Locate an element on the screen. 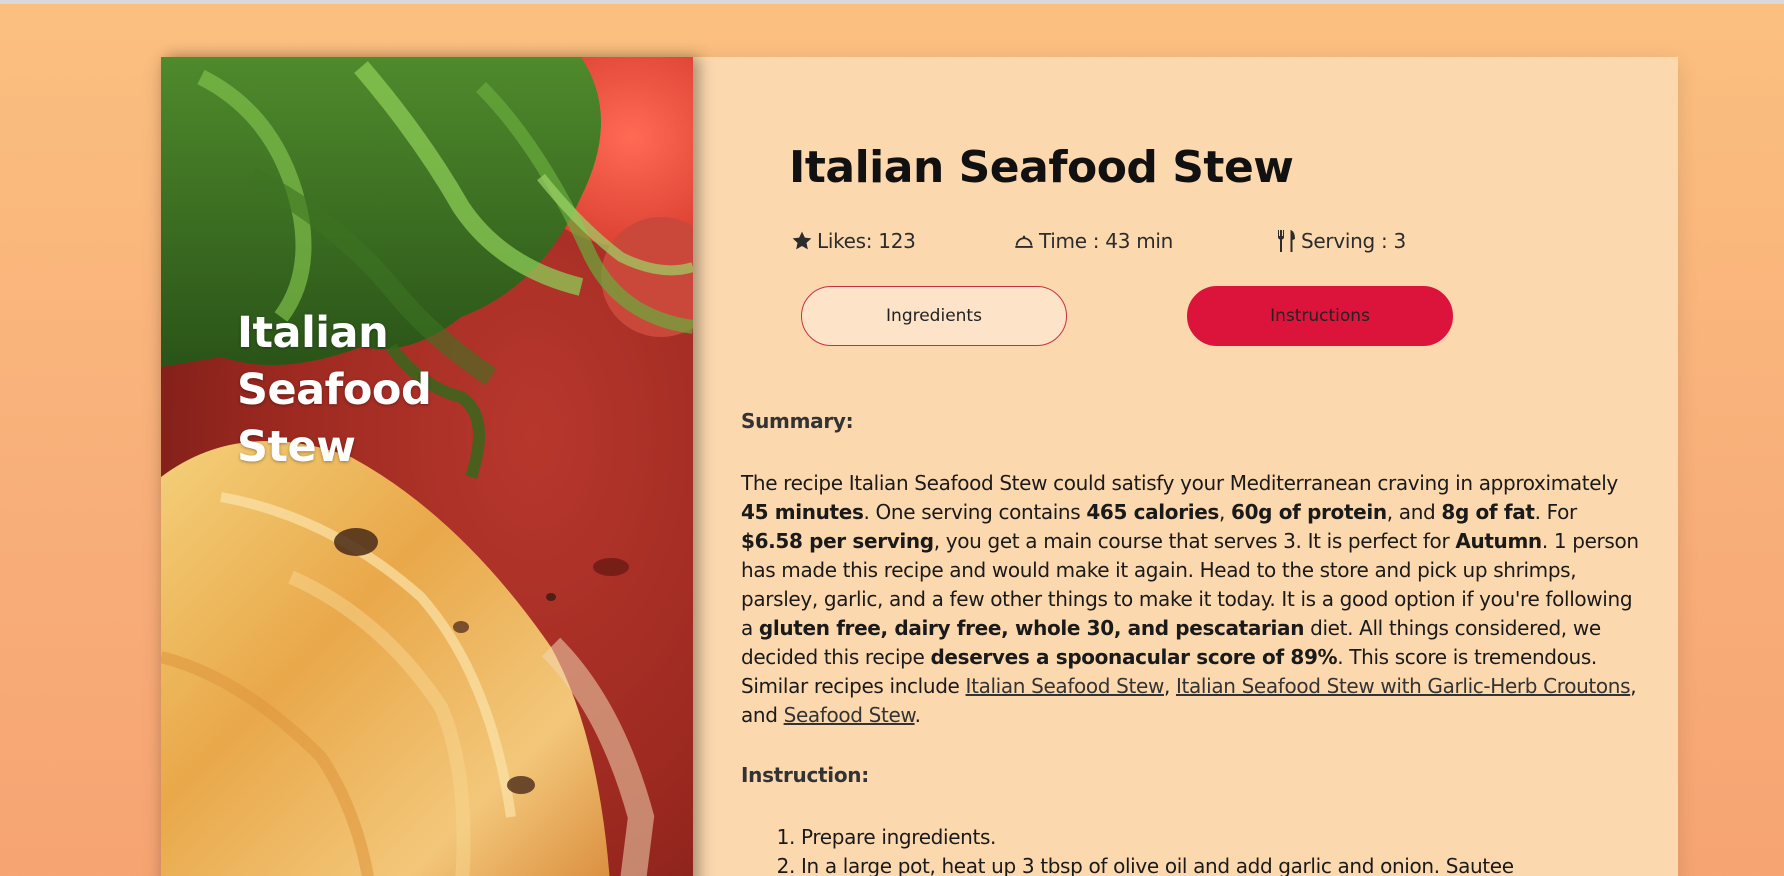 This screenshot has width=1784, height=876. step-number: 2. is located at coordinates (786, 865).